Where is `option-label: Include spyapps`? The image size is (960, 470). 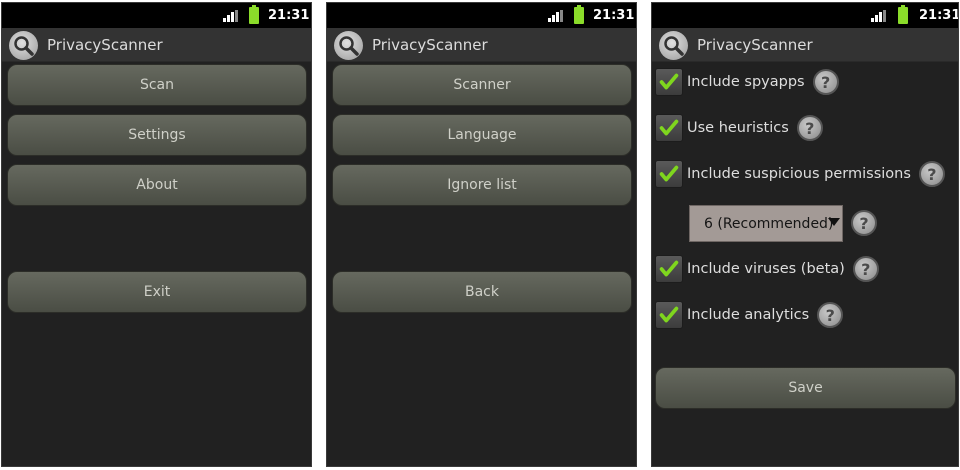
option-label: Include spyapps is located at coordinates (746, 82).